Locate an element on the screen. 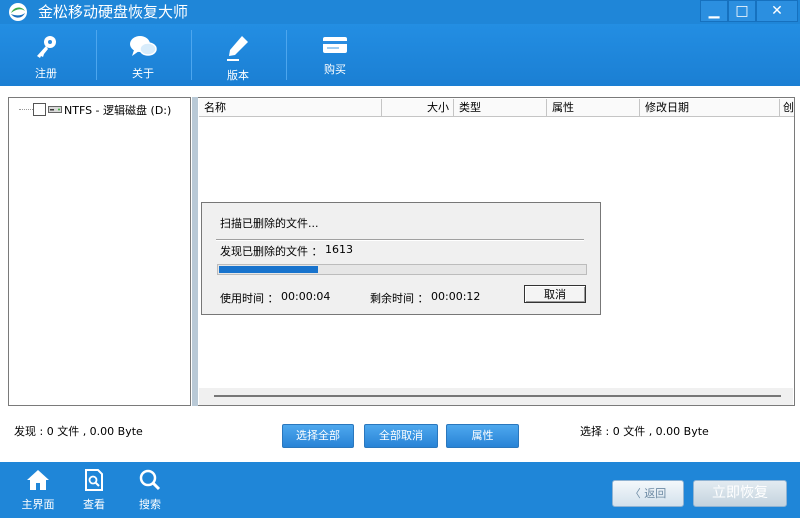 Image resolution: width=800 pixels, height=518 pixels. remaining-time-value: 00:00:12 is located at coordinates (456, 296).